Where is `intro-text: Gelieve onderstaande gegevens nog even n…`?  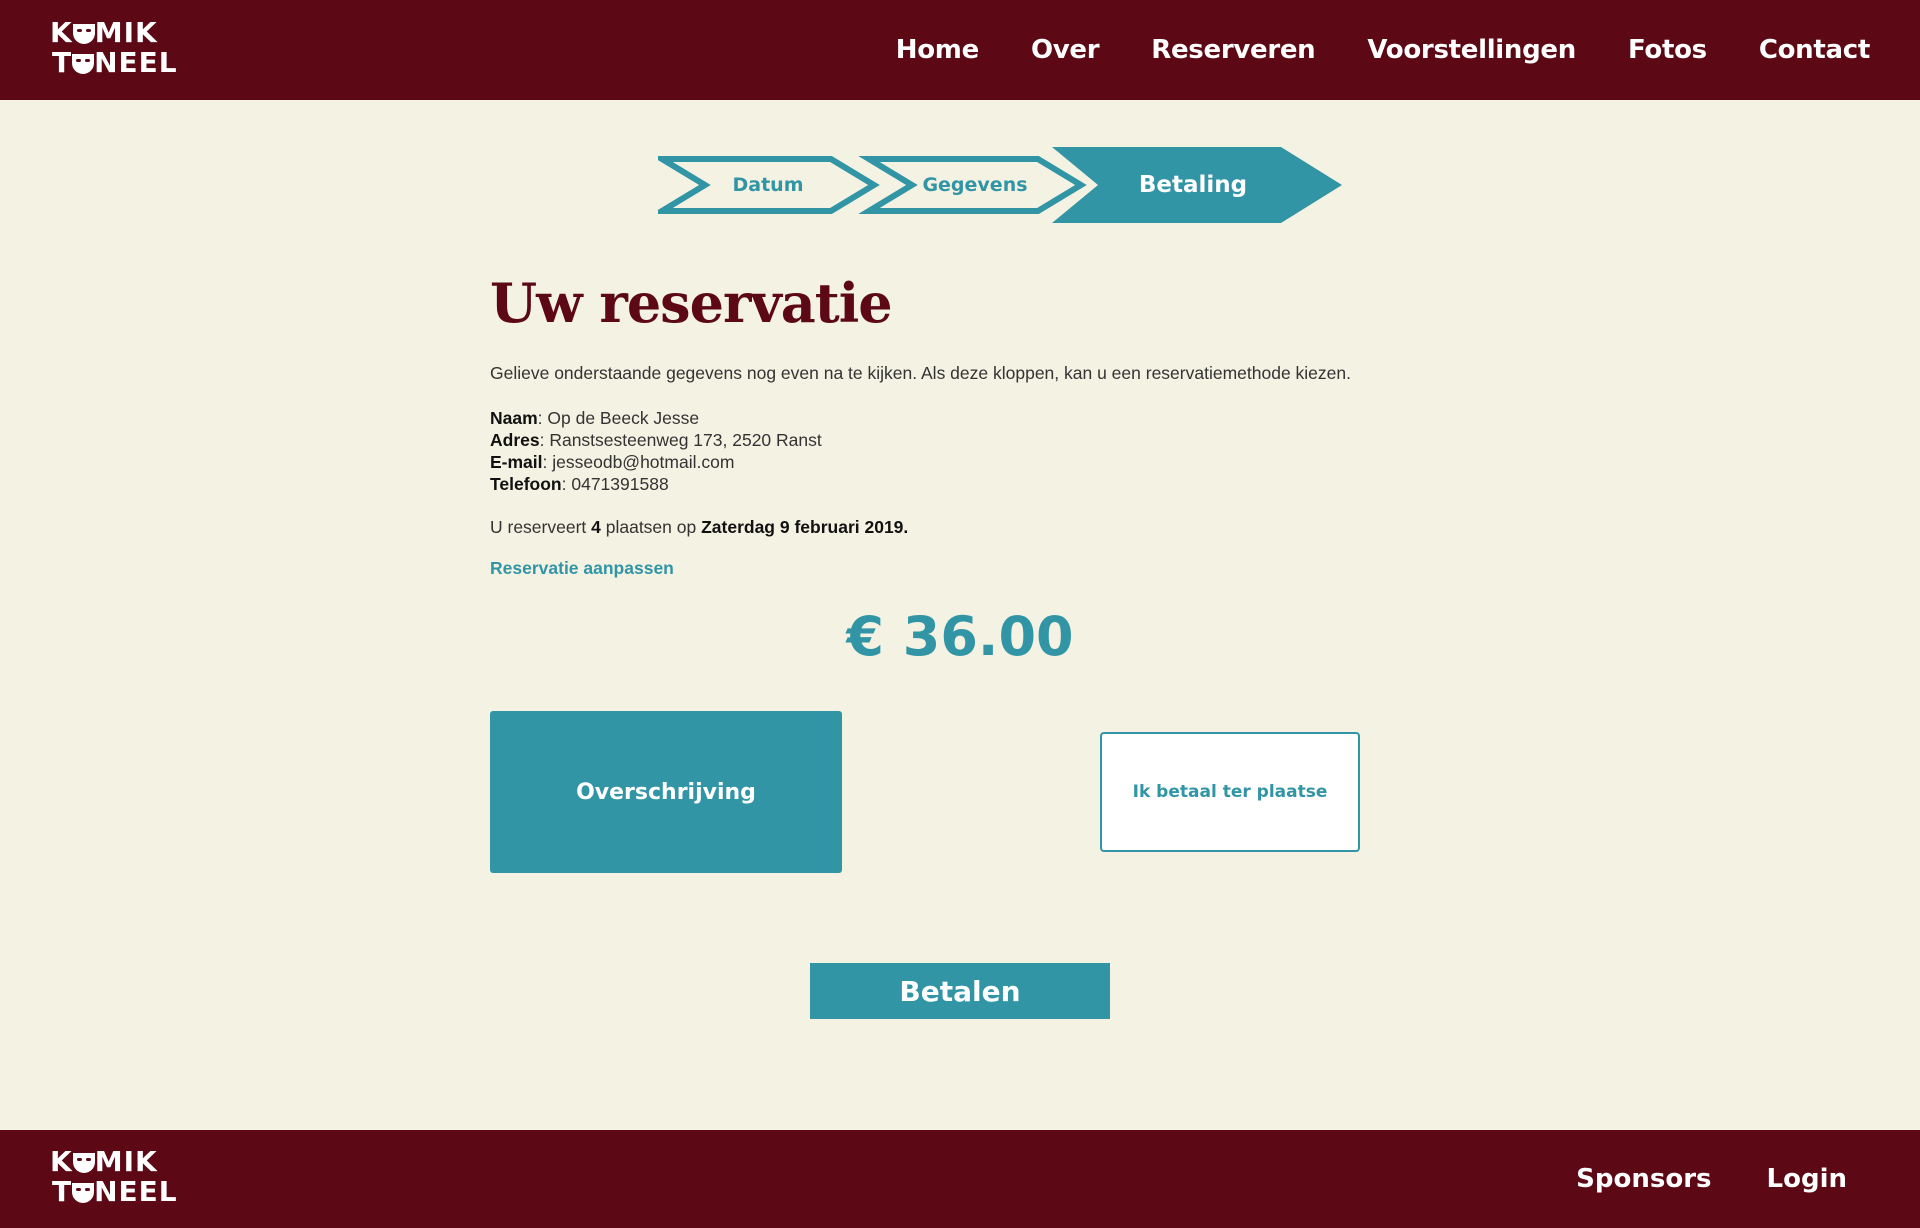 intro-text: Gelieve onderstaande gegevens nog even n… is located at coordinates (920, 373).